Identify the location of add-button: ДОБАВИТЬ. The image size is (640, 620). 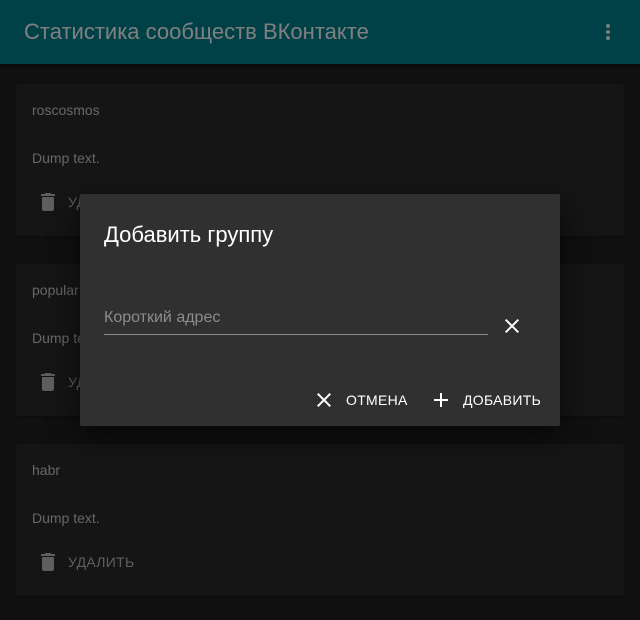
(485, 400).